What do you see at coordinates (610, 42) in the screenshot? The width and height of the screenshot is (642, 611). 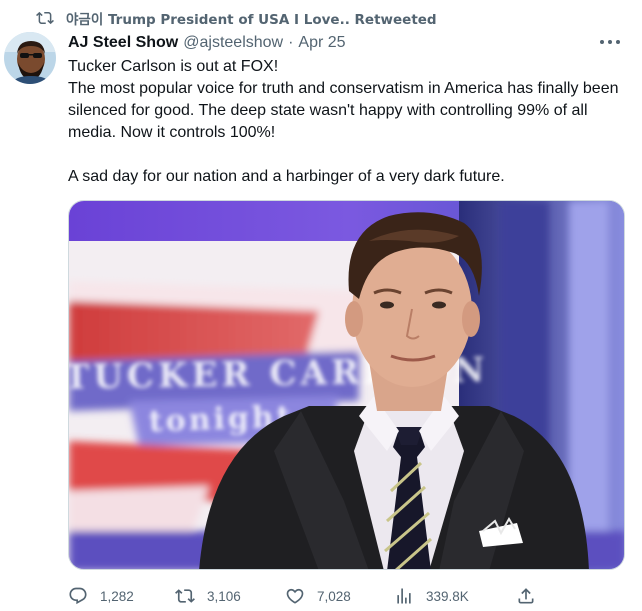 I see `more-options-icon` at bounding box center [610, 42].